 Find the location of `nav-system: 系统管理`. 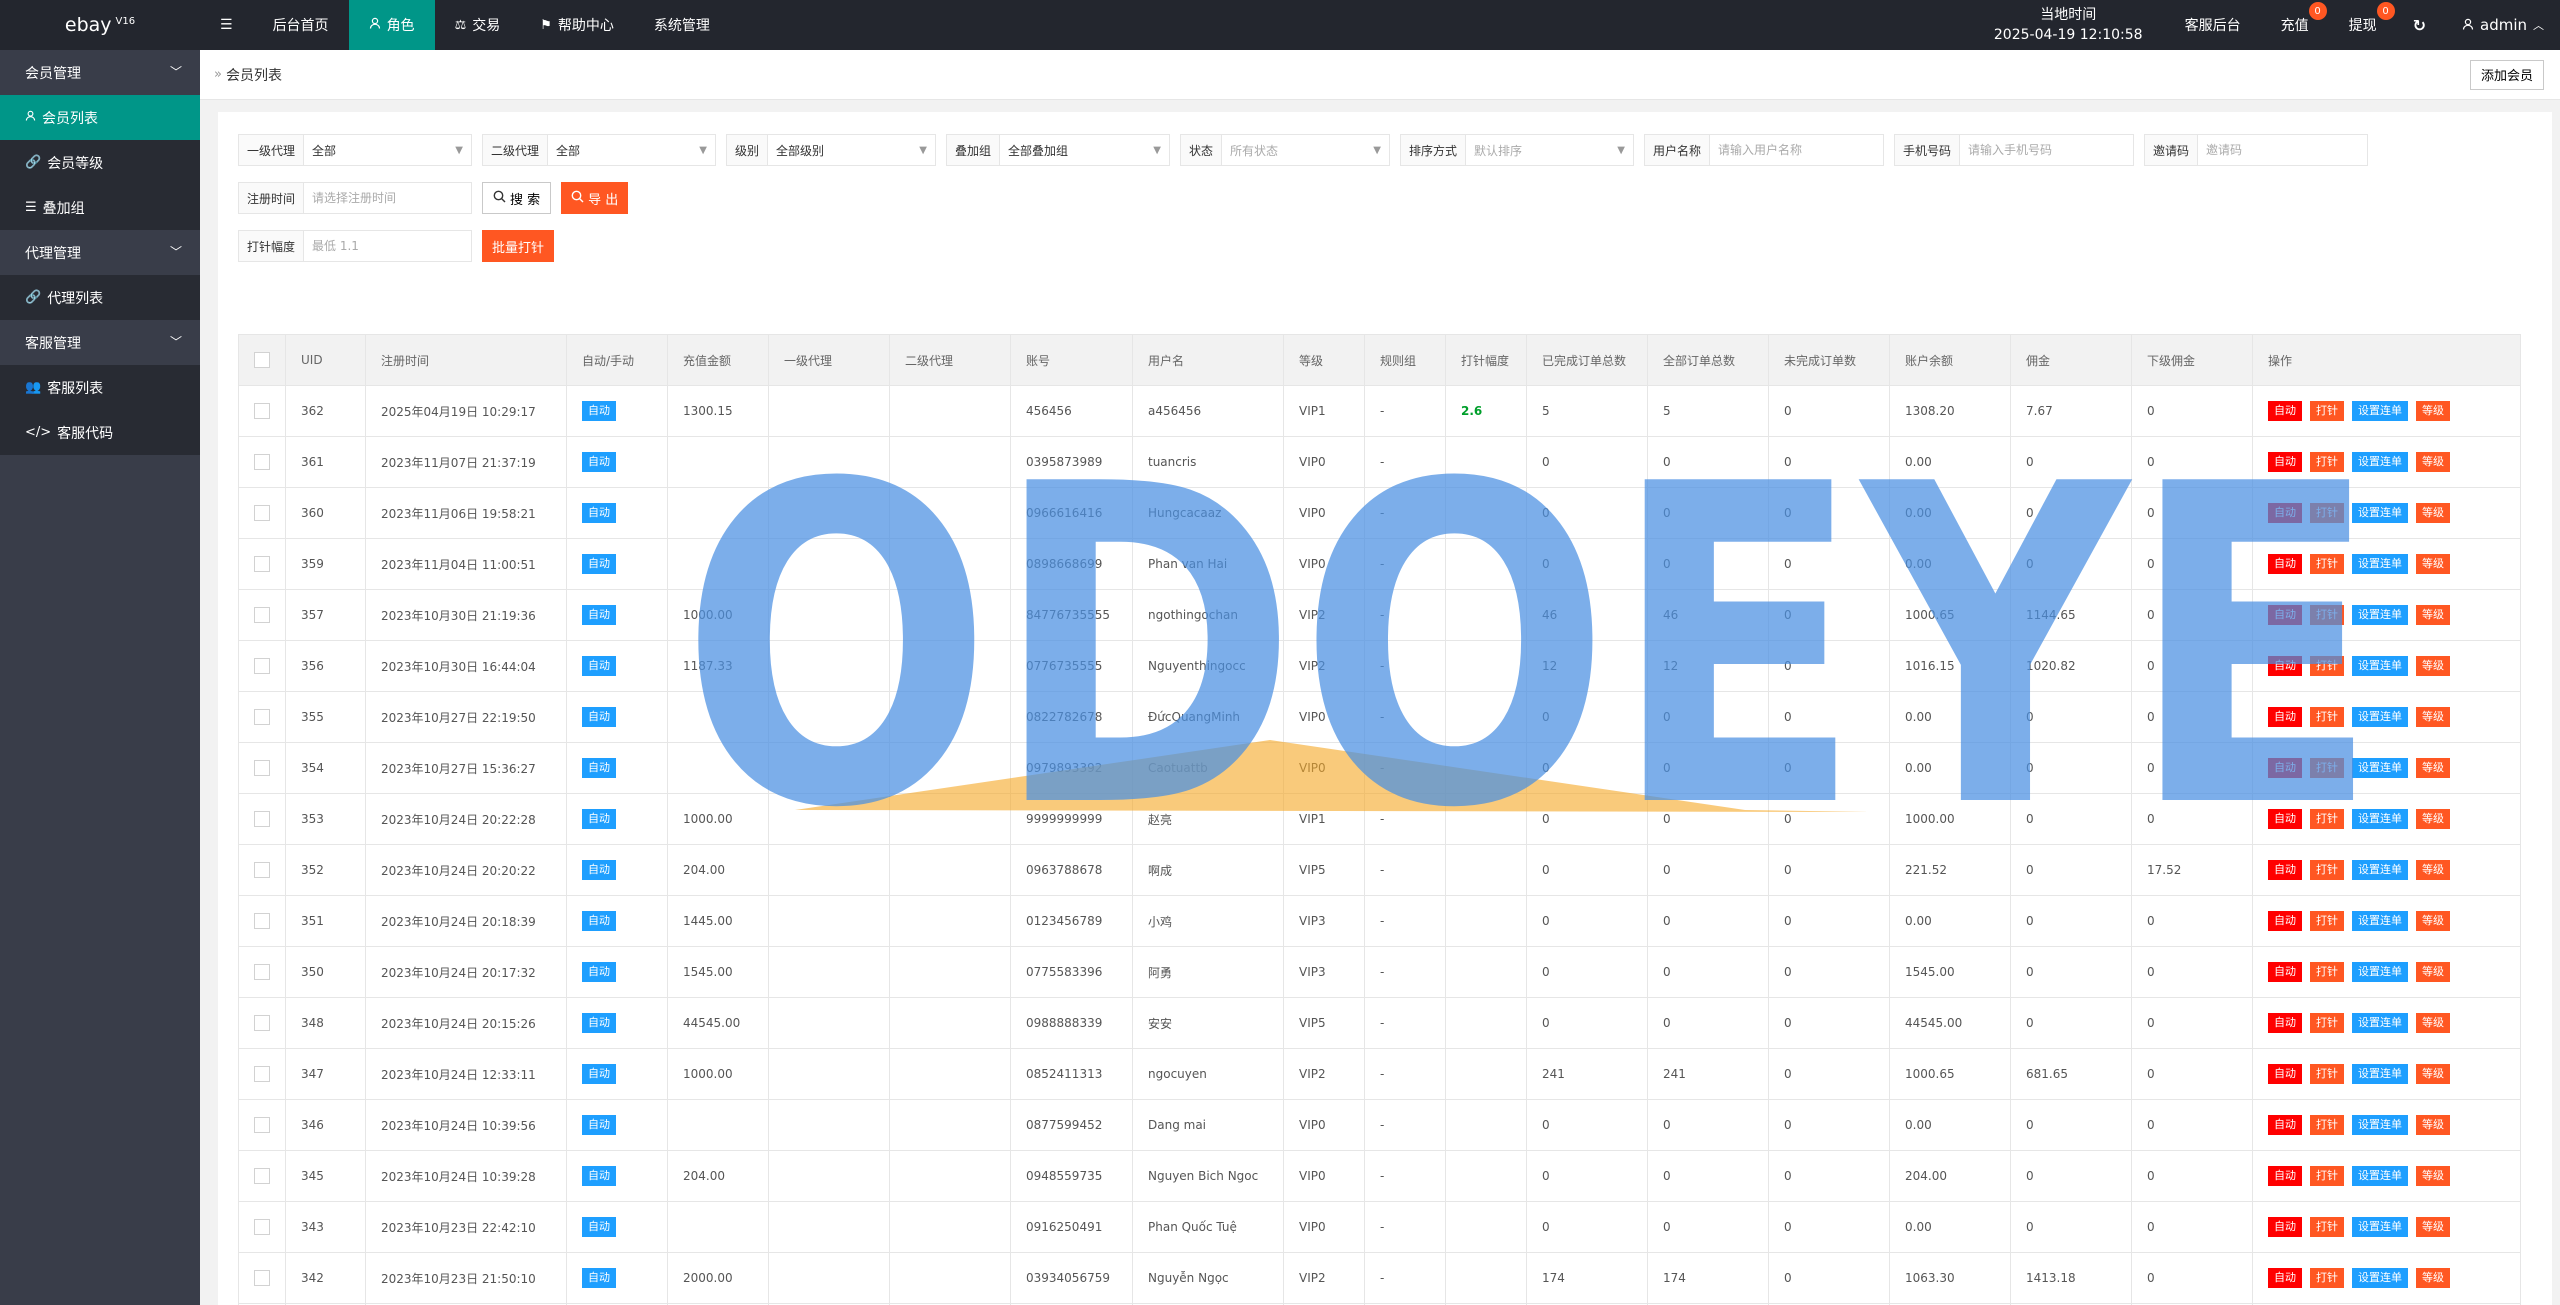

nav-system: 系统管理 is located at coordinates (682, 25).